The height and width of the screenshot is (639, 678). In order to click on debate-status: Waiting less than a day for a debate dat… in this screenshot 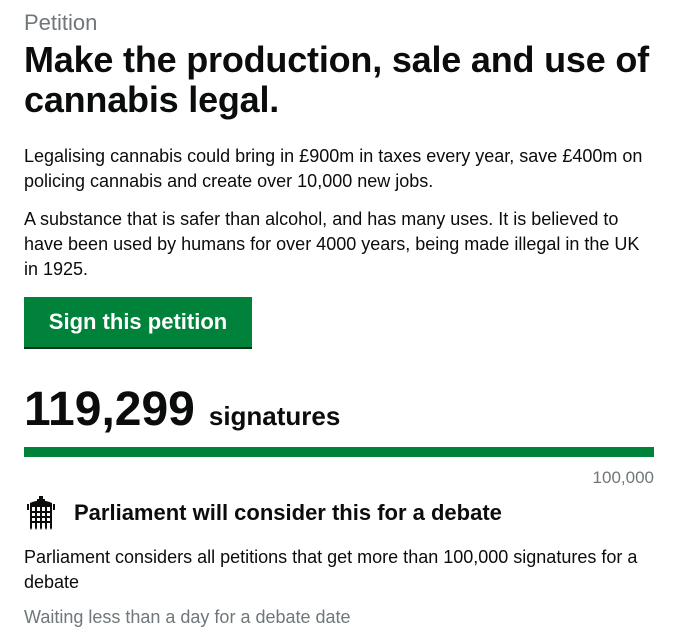, I will do `click(187, 617)`.